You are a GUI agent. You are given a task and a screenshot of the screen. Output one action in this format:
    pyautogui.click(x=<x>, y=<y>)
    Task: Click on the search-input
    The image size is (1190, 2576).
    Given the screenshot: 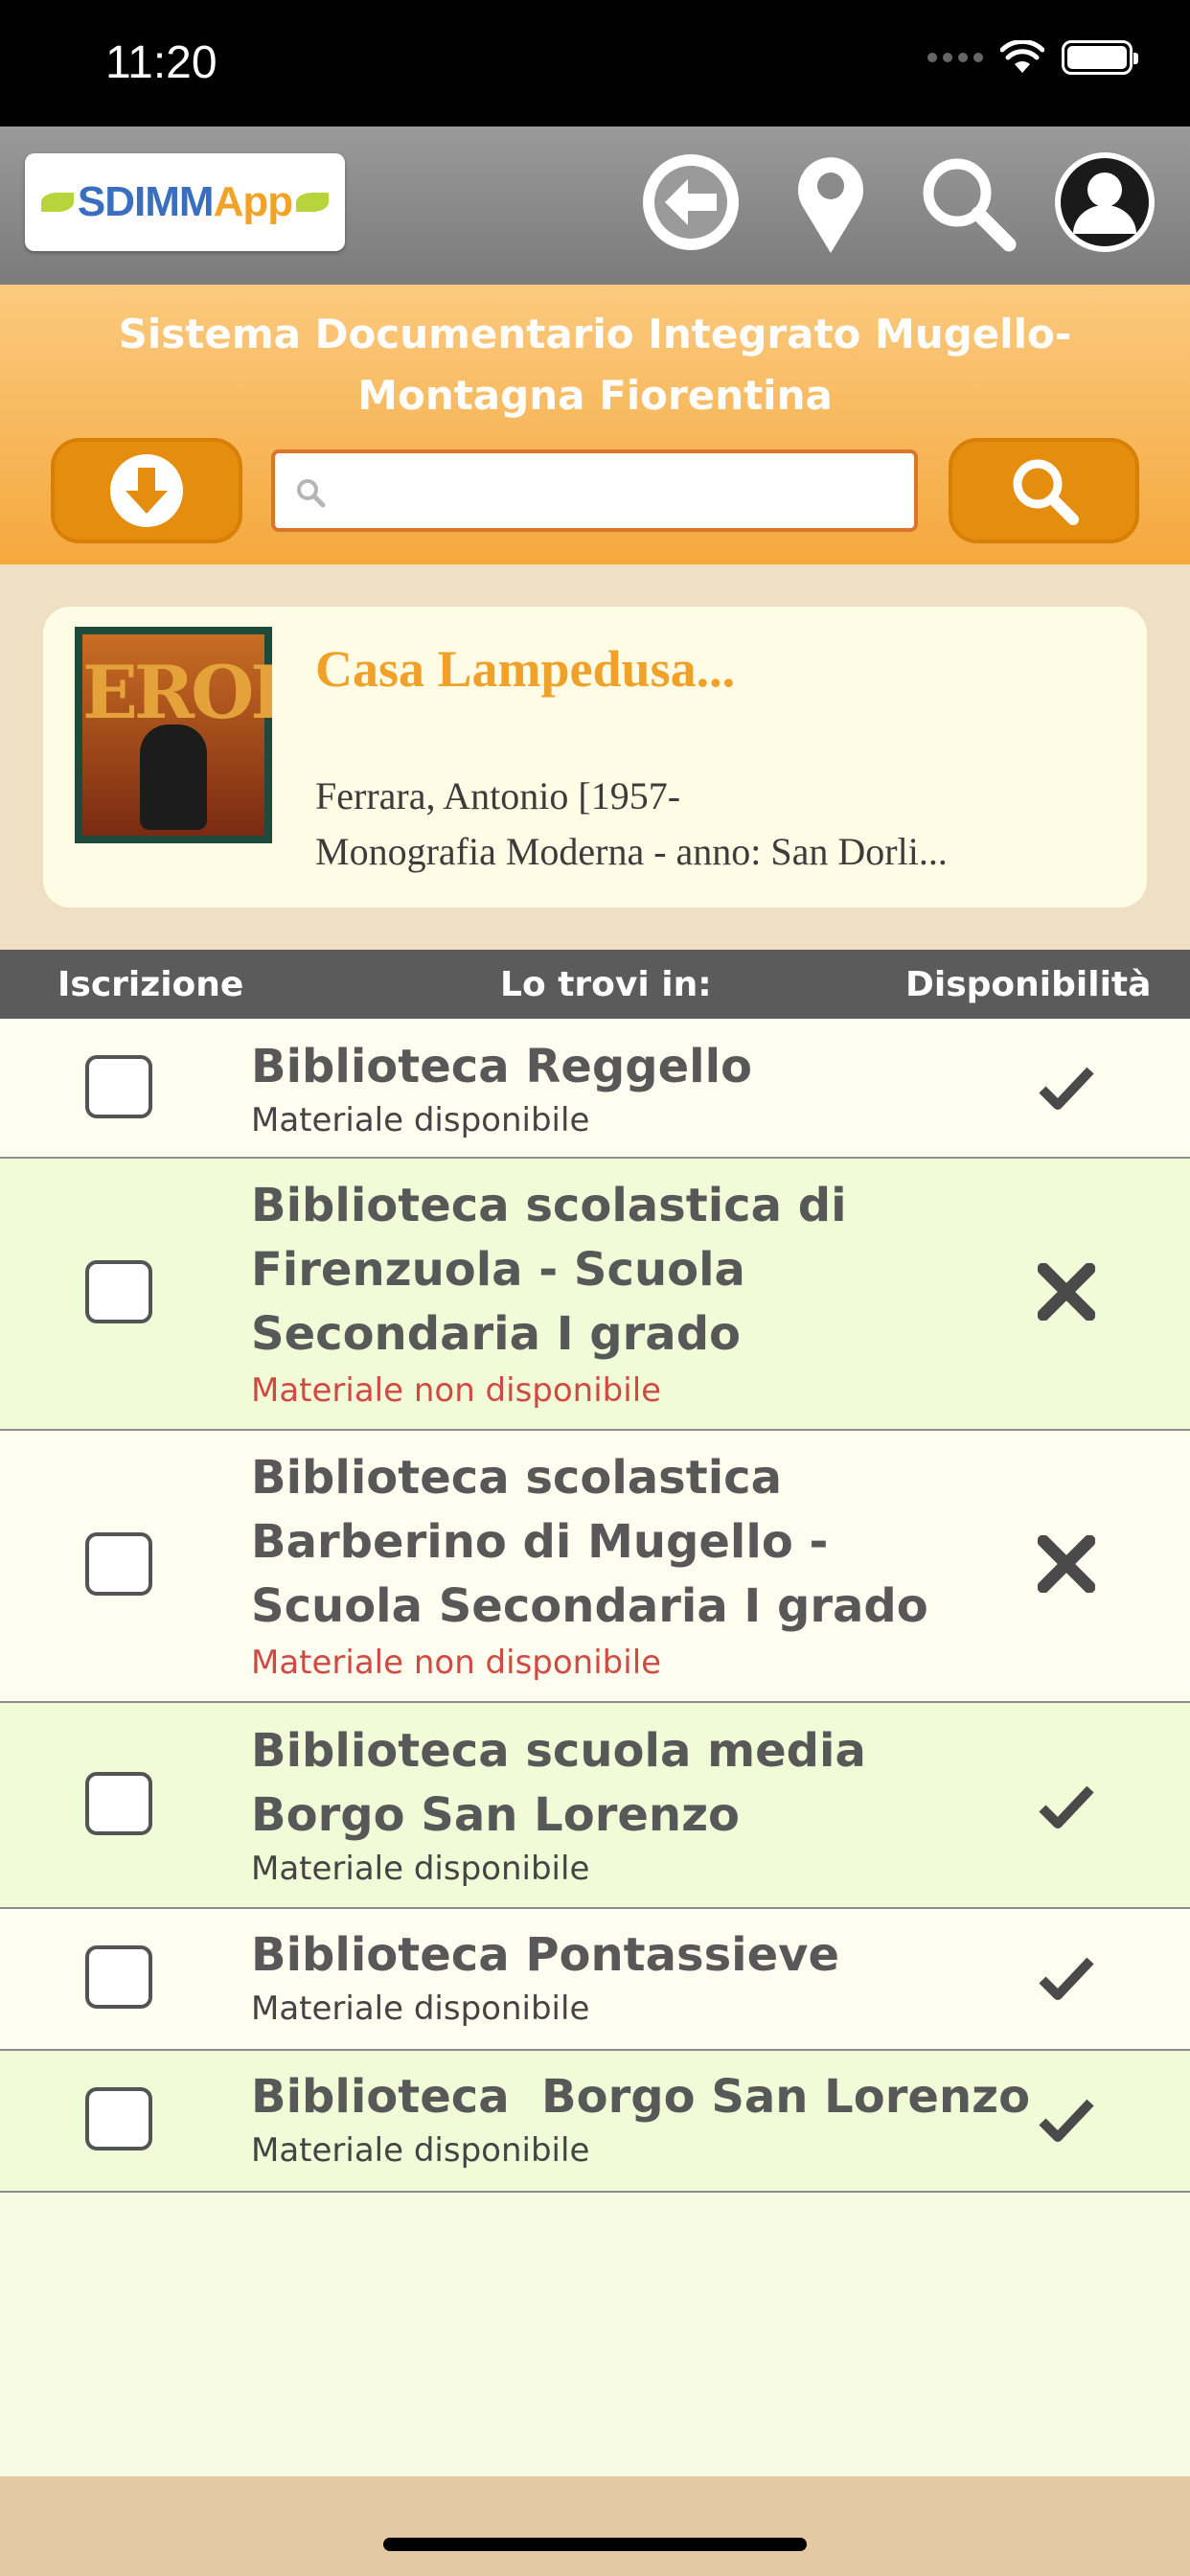 What is the action you would take?
    pyautogui.click(x=615, y=491)
    